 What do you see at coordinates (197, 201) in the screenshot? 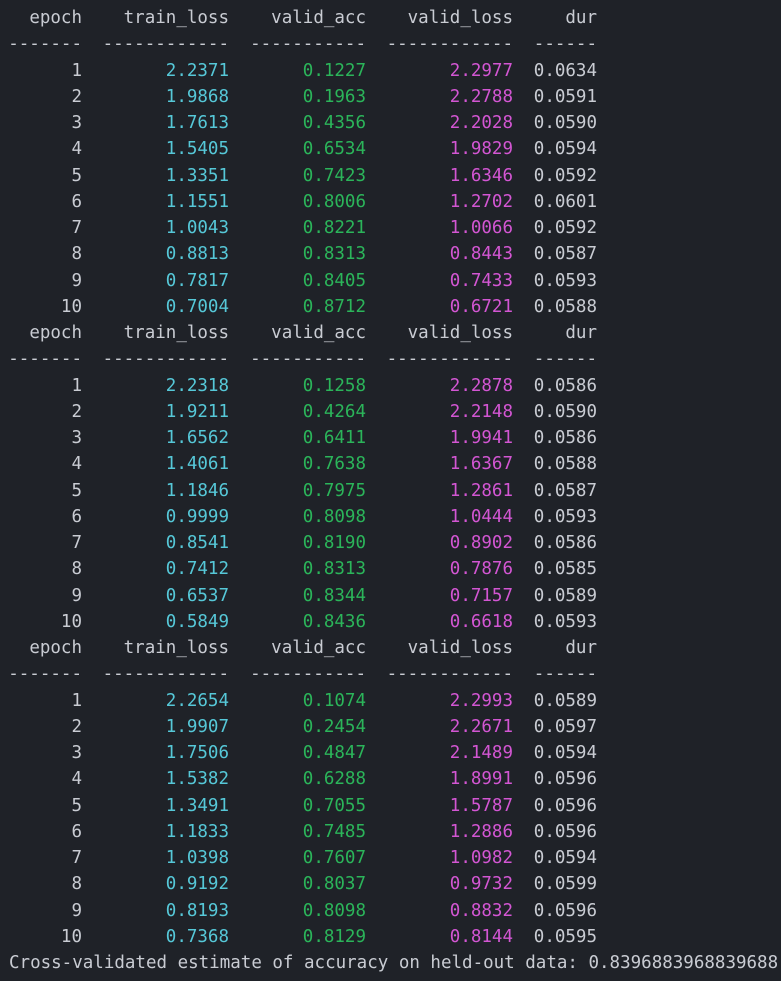
I see `cell-train-loss: 1.1551` at bounding box center [197, 201].